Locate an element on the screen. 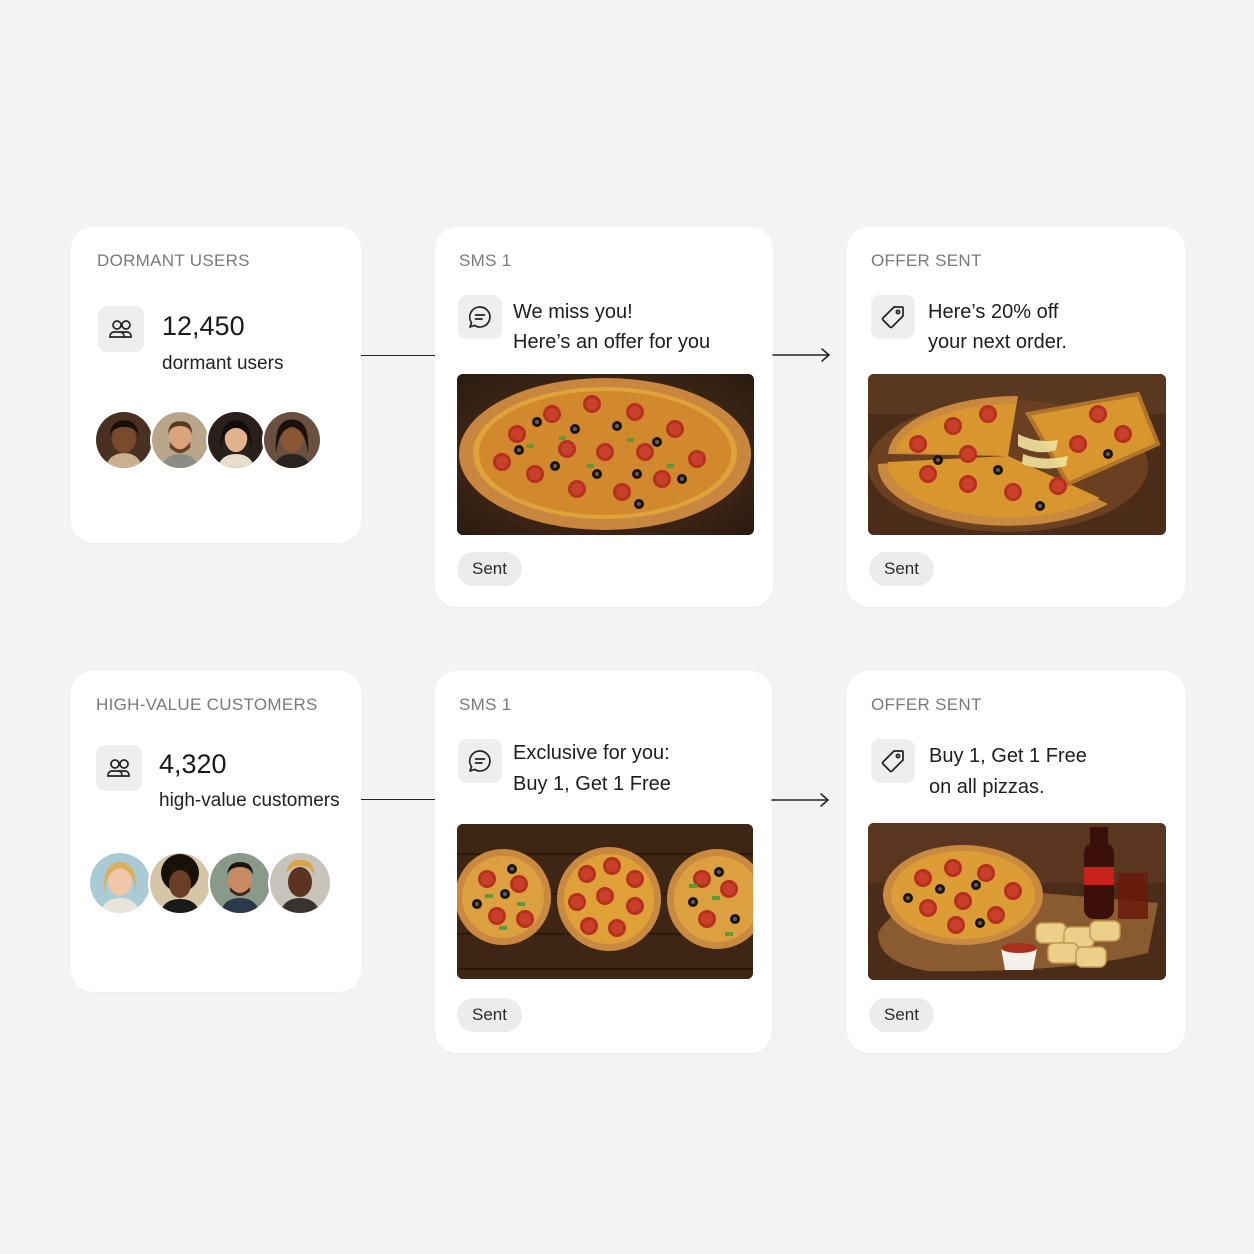 The image size is (1254, 1254). sms-message-line-2: Buy 1, Get 1 Free is located at coordinates (592, 784).